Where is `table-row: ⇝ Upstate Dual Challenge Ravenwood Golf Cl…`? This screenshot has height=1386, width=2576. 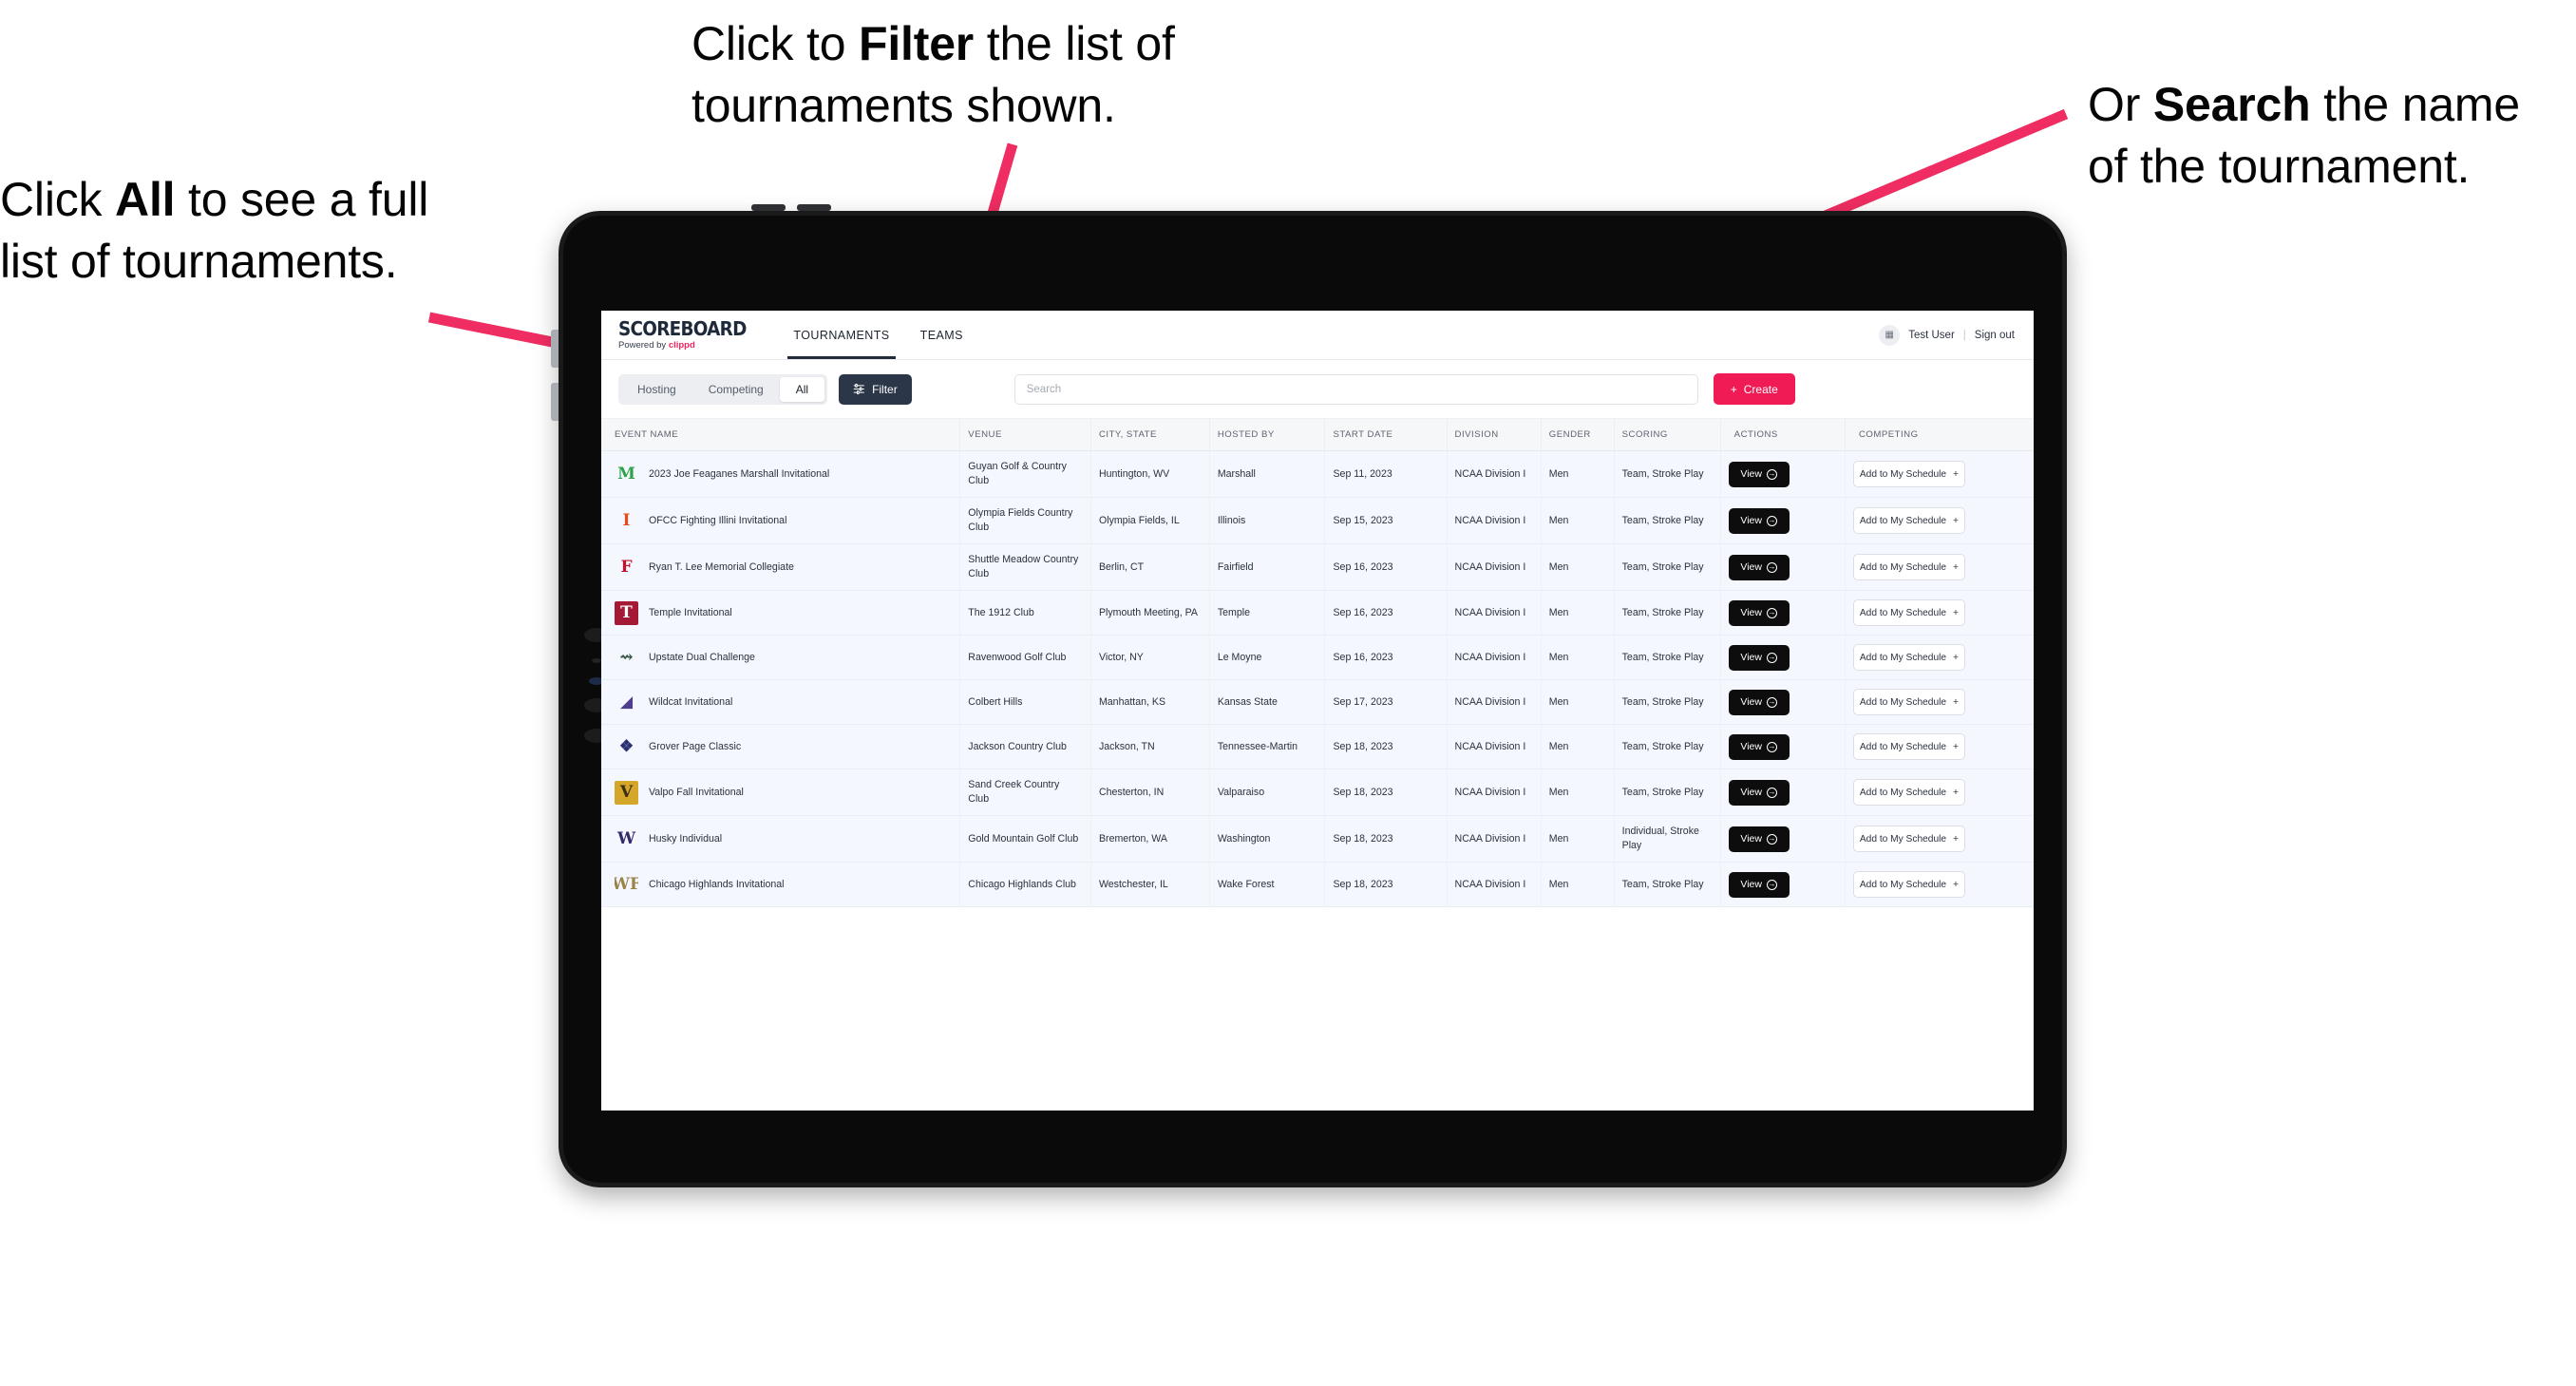
table-row: ⇝ Upstate Dual Challenge Ravenwood Golf Cl… is located at coordinates (1317, 658).